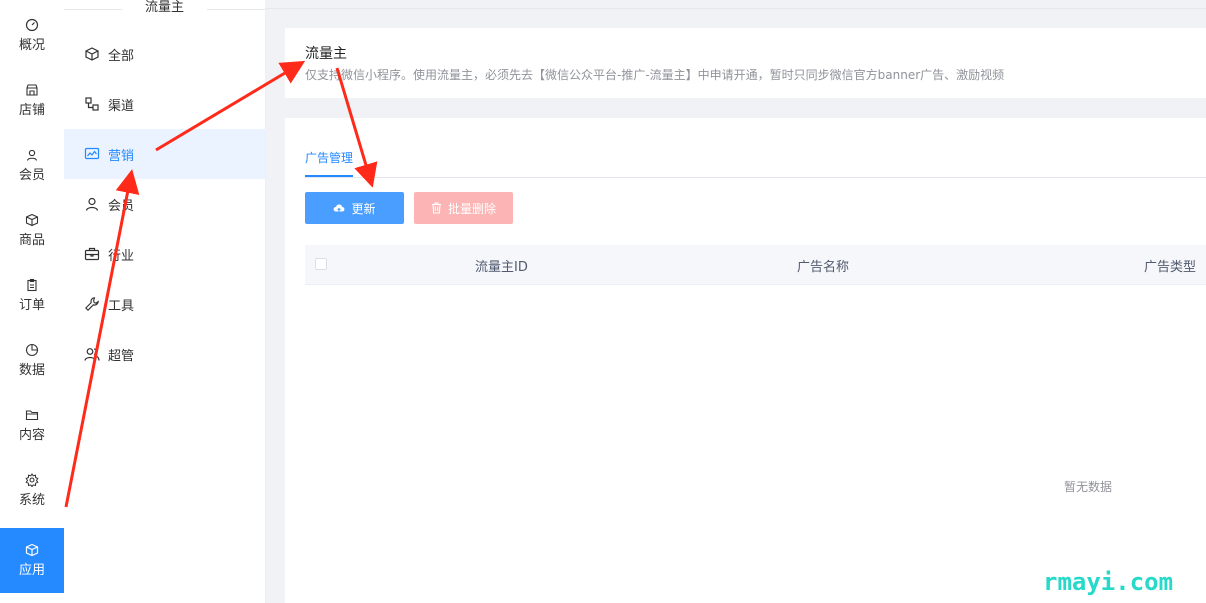 This screenshot has height=603, width=1206. What do you see at coordinates (92, 104) in the screenshot?
I see `channel-icon` at bounding box center [92, 104].